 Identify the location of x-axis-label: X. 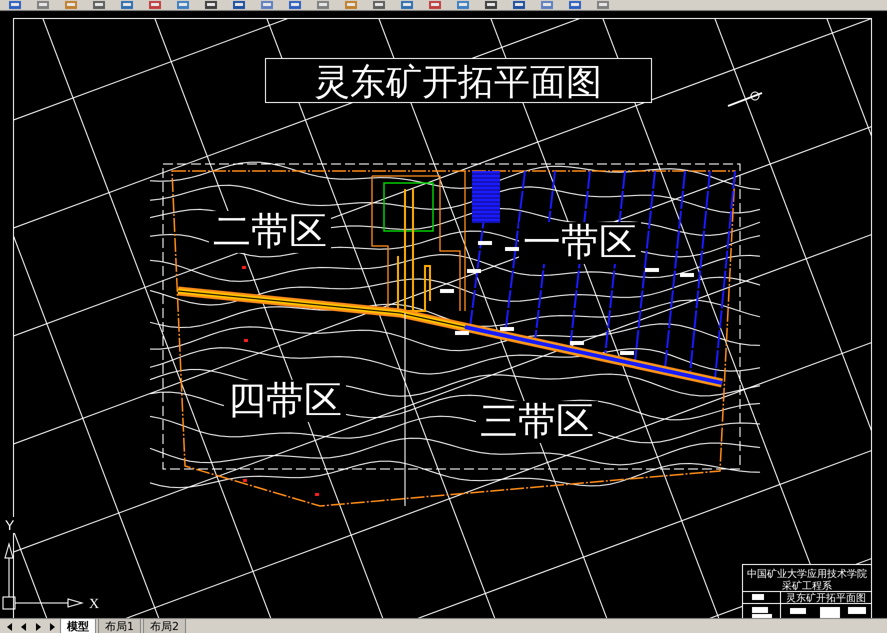
(94, 604).